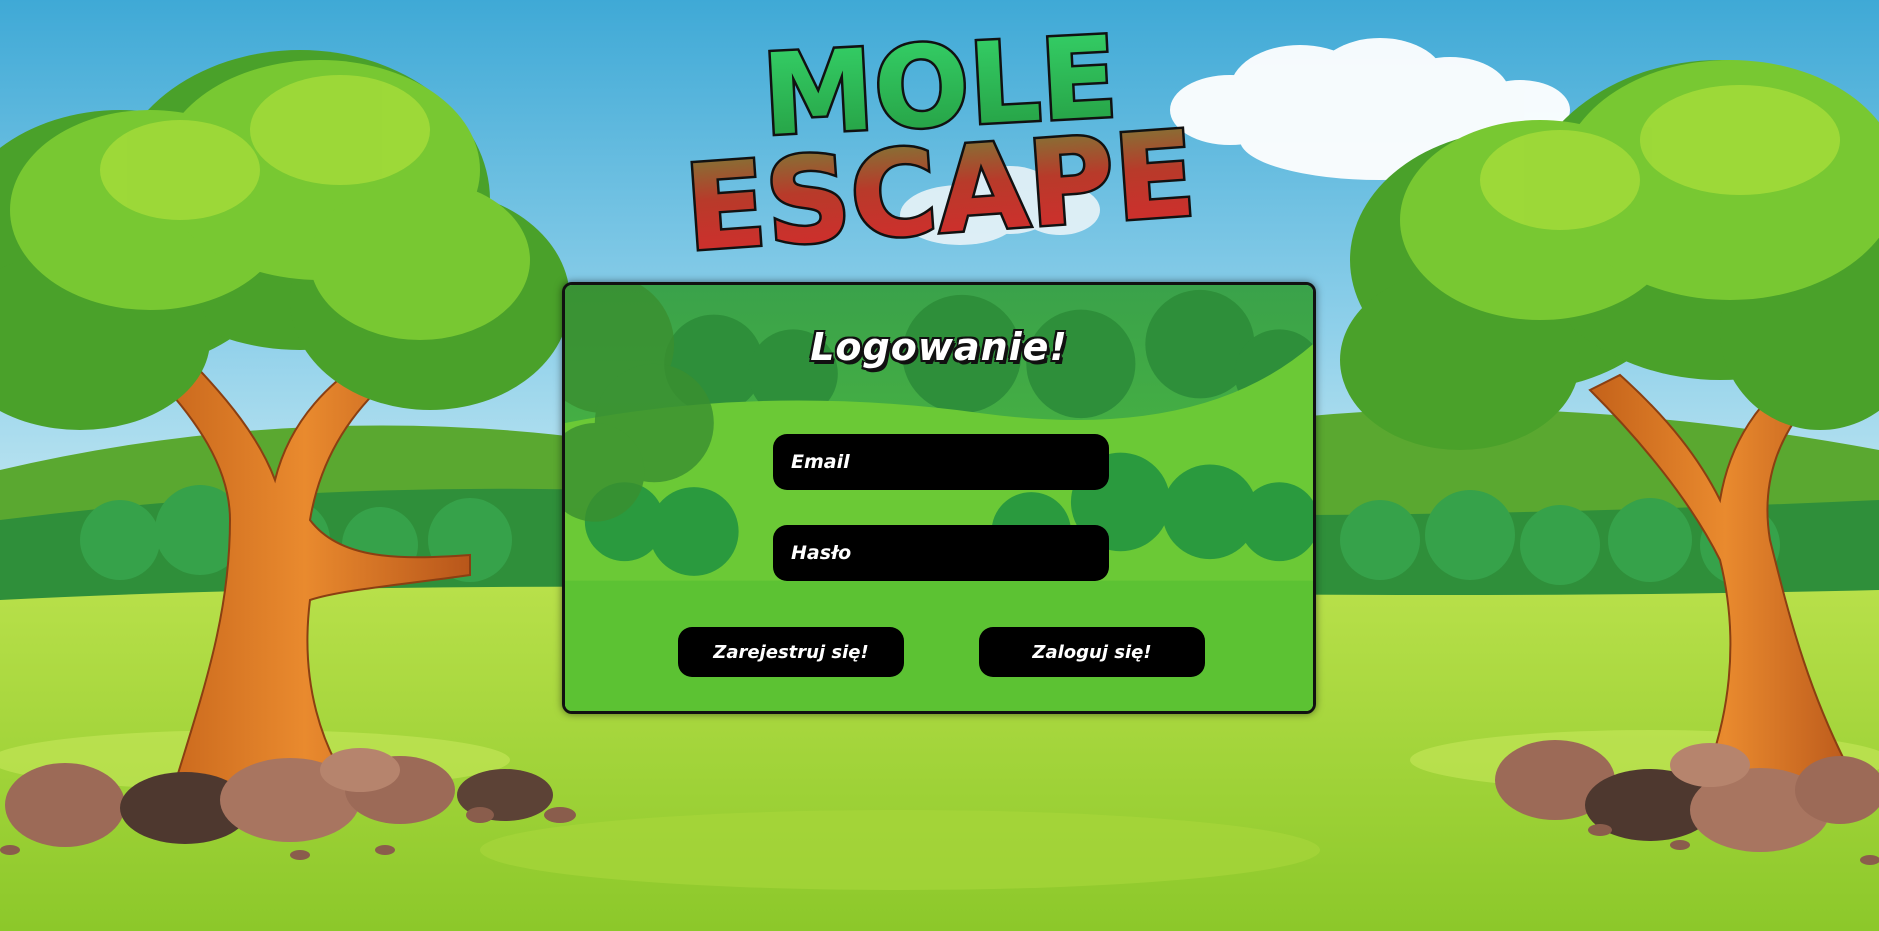 This screenshot has height=931, width=1879. Describe the element at coordinates (939, 347) in the screenshot. I see `login-title: Logowanie!` at that location.